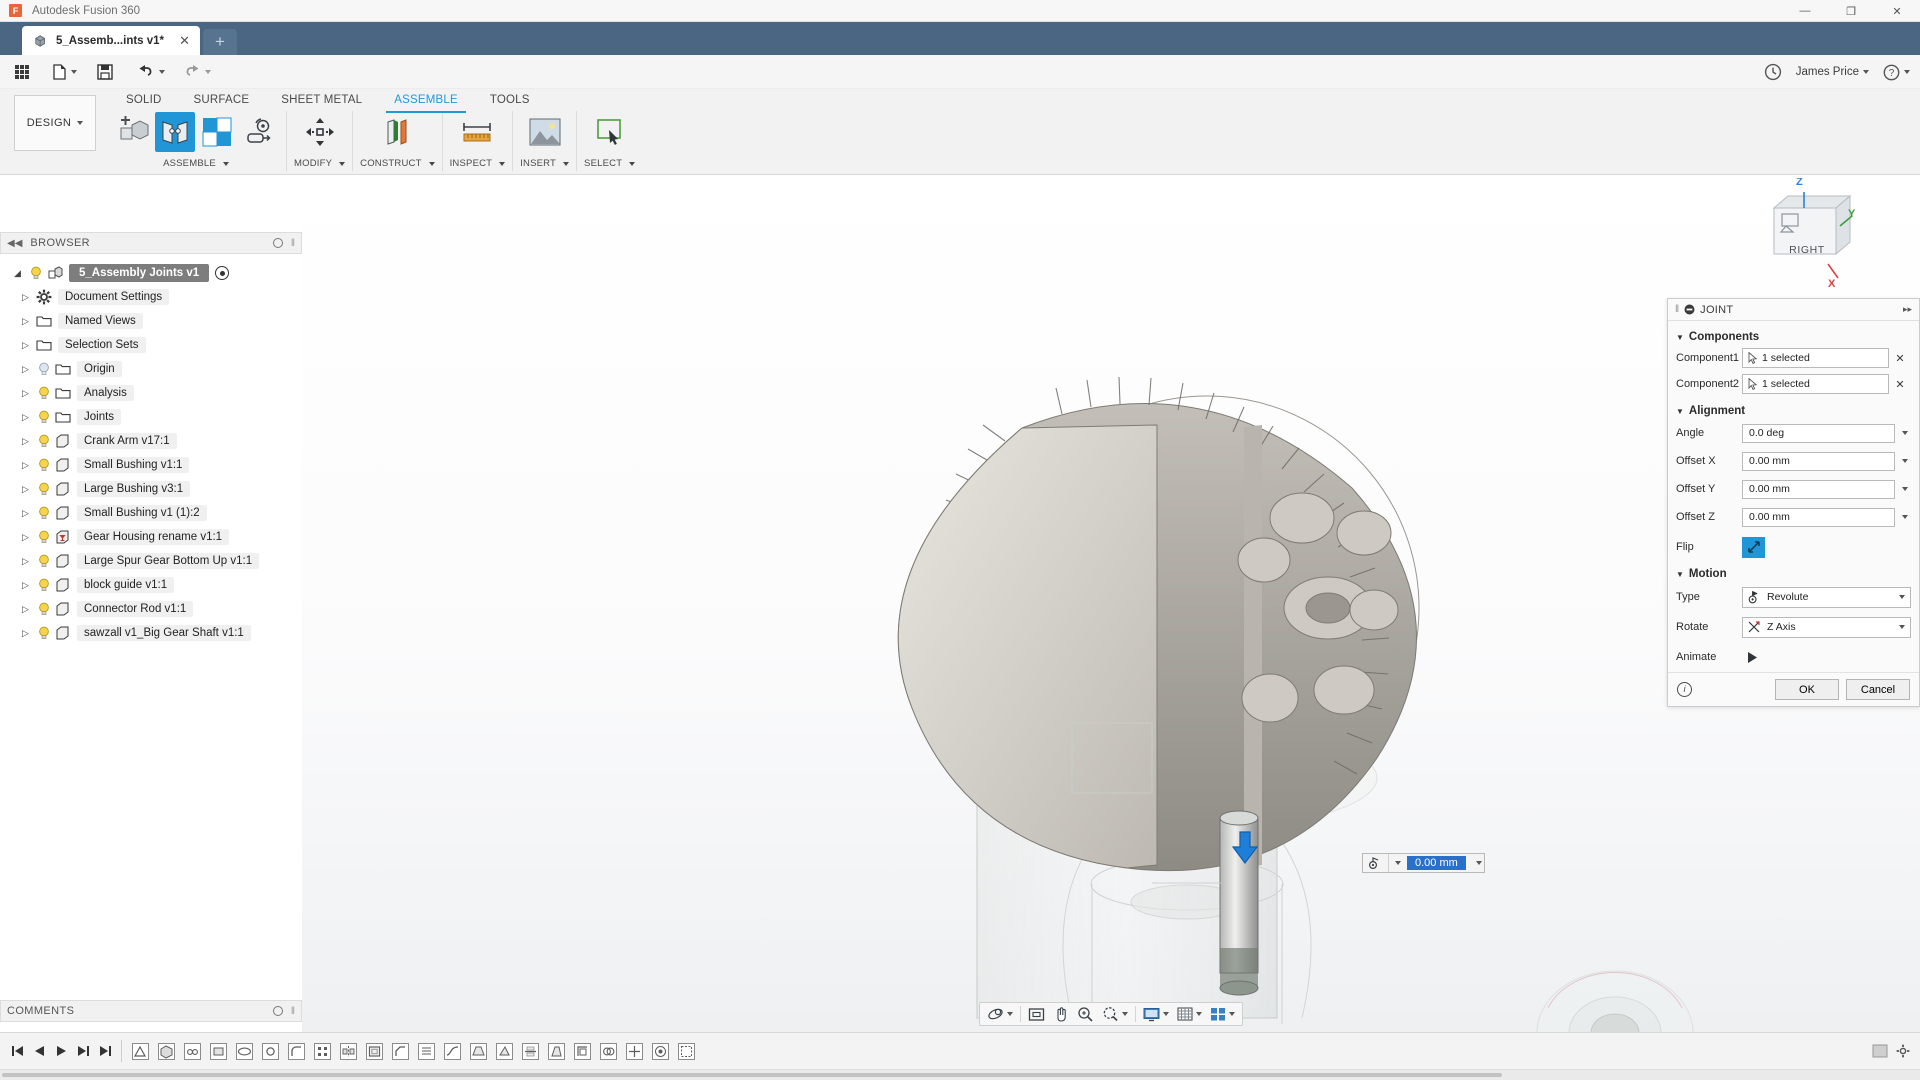 This screenshot has height=1080, width=1920. What do you see at coordinates (1903, 517) in the screenshot?
I see `offset-z-dropdown-button` at bounding box center [1903, 517].